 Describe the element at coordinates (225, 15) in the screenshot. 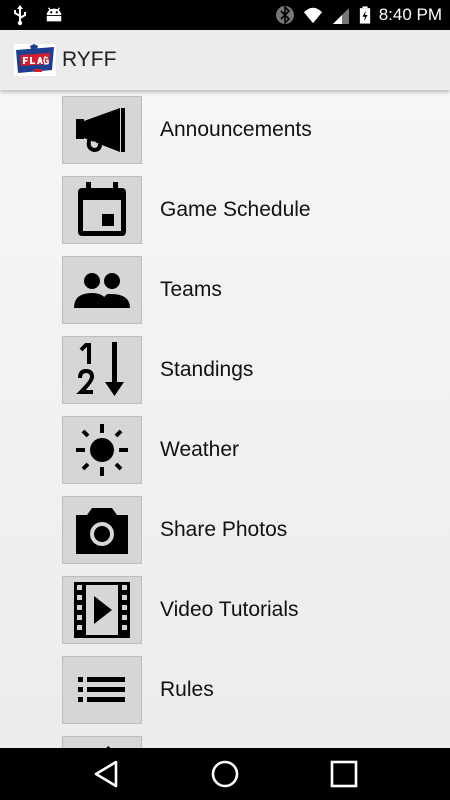

I see `status-bar: 8:40 PM` at that location.